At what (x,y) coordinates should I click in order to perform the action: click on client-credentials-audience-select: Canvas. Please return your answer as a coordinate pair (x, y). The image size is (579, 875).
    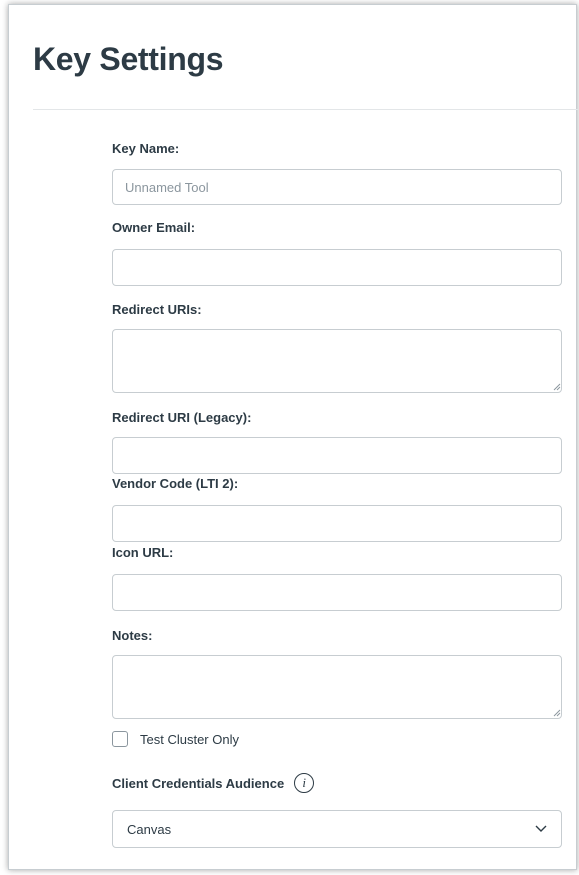
    Looking at the image, I should click on (337, 829).